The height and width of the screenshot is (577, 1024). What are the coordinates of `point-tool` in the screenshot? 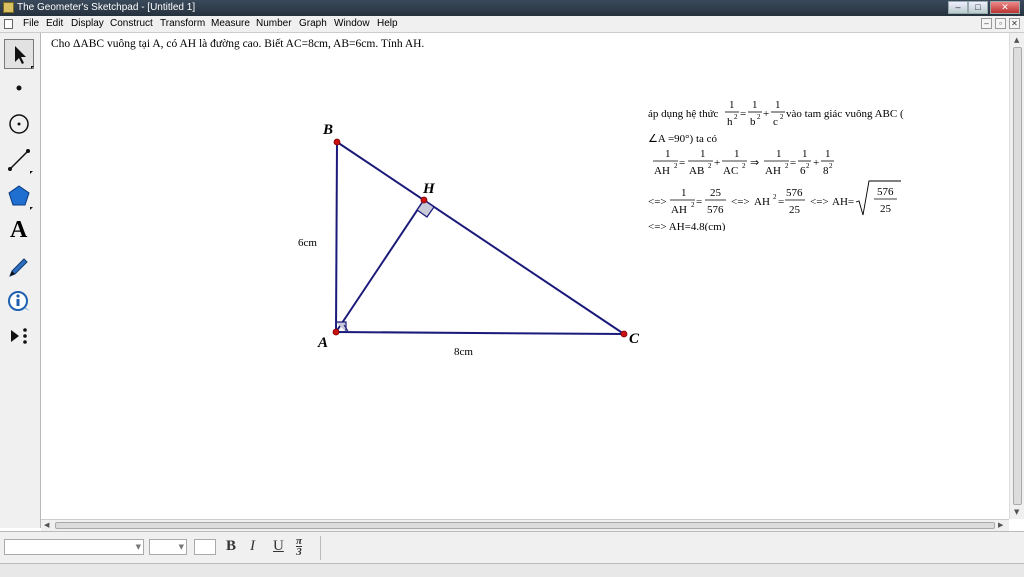 It's located at (19, 88).